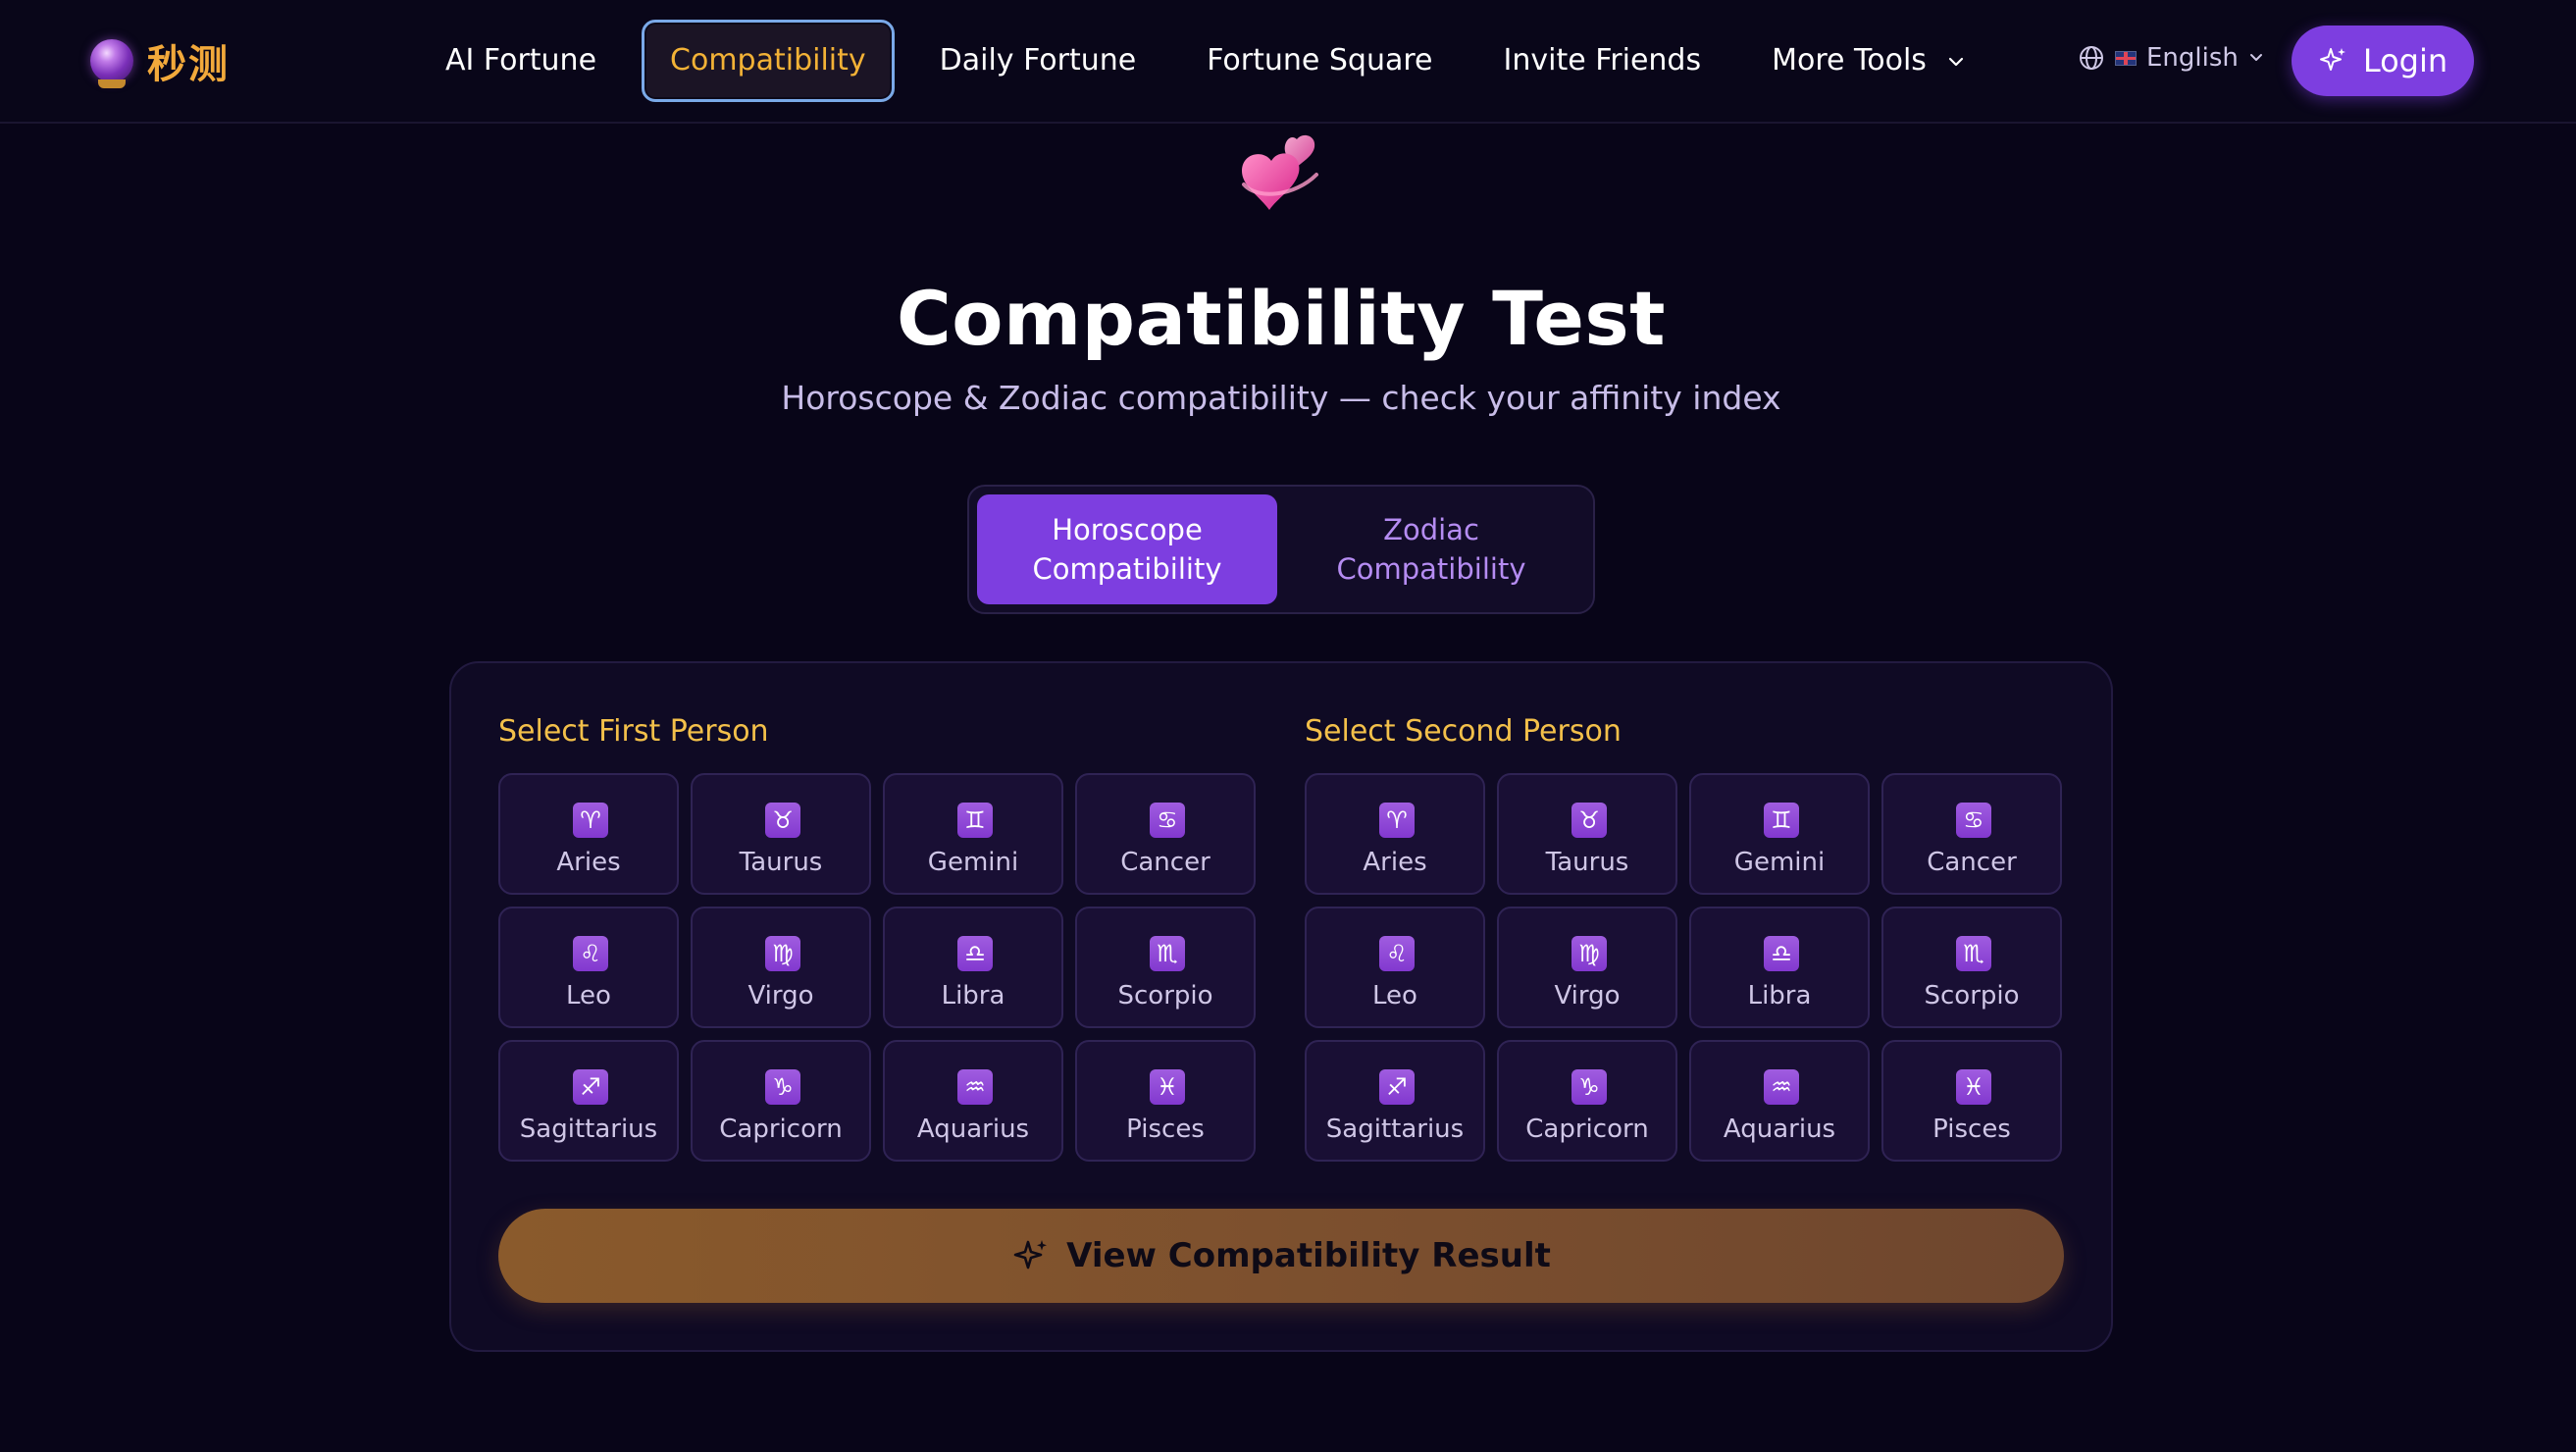  I want to click on nav-item-fortune-square: Fortune Square, so click(1319, 61).